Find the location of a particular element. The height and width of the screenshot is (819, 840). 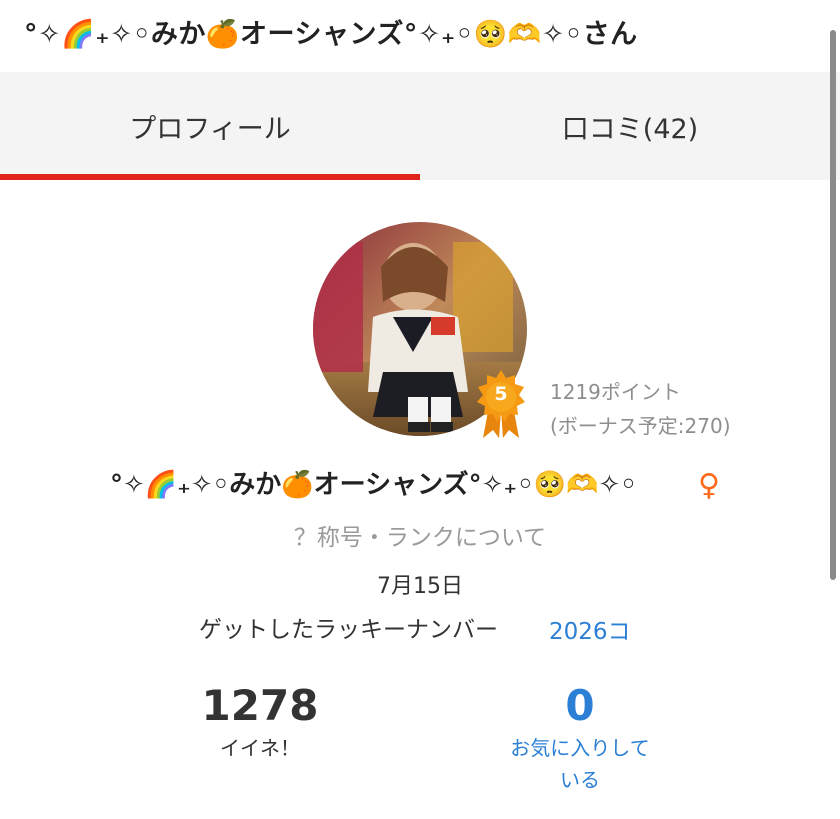

rank-badge: 5 is located at coordinates (501, 404).